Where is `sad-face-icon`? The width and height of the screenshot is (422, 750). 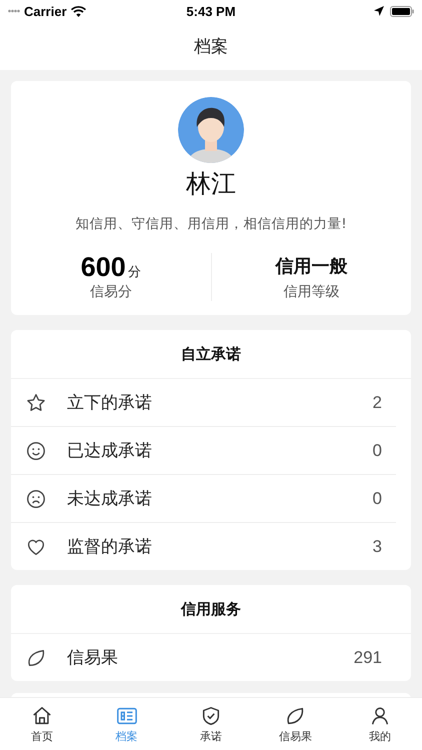
sad-face-icon is located at coordinates (36, 499).